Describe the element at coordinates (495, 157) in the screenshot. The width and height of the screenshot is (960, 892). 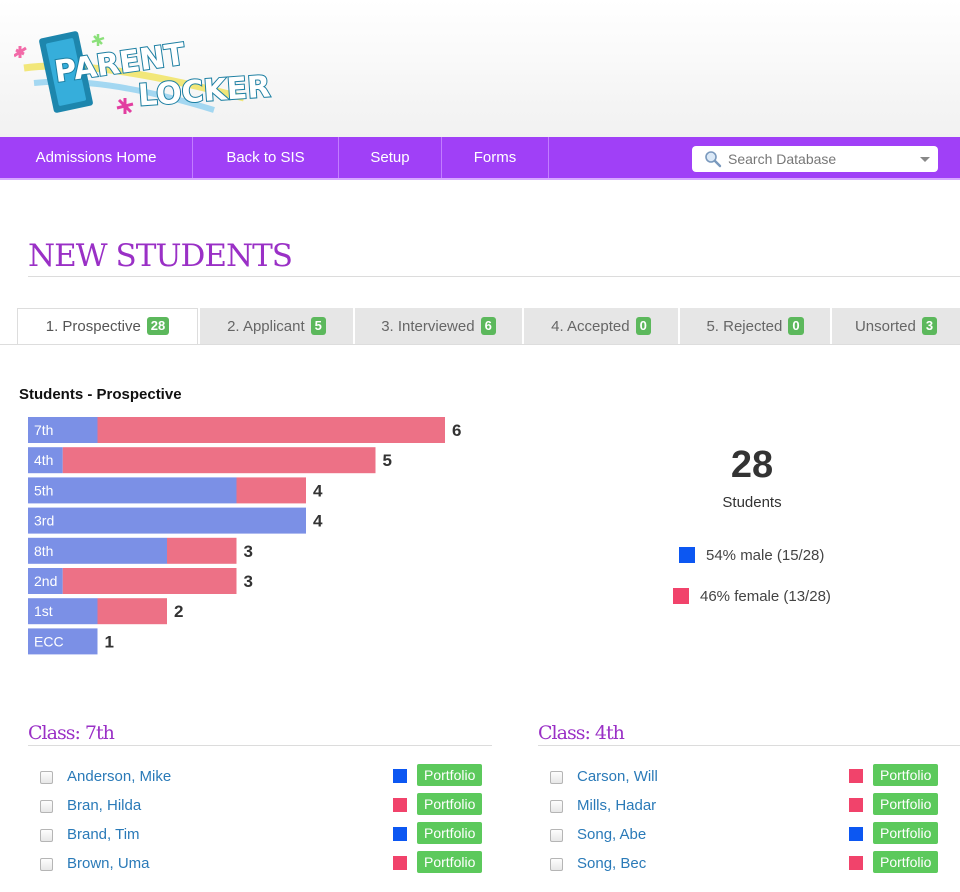
I see `nav-forms: Forms` at that location.